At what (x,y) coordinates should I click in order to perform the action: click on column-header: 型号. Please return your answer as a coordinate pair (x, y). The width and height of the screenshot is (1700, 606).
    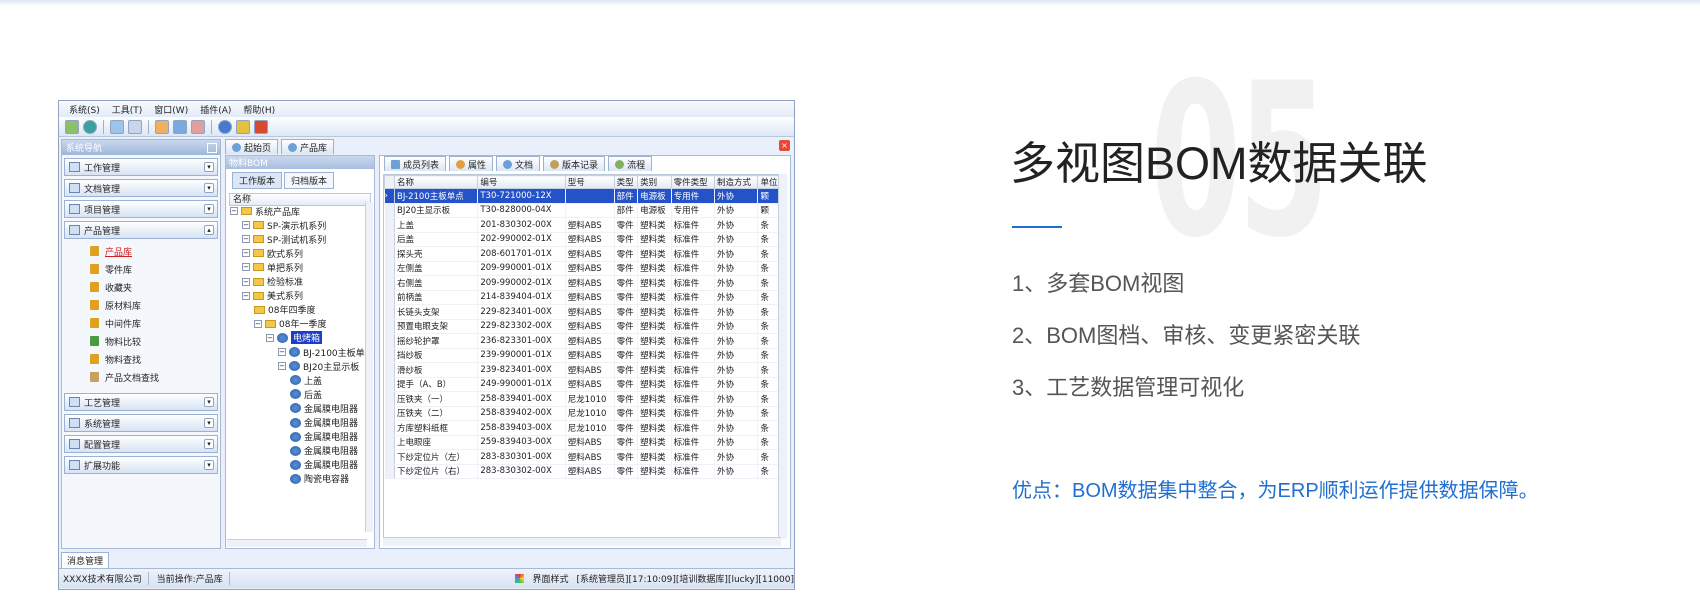
    Looking at the image, I should click on (589, 182).